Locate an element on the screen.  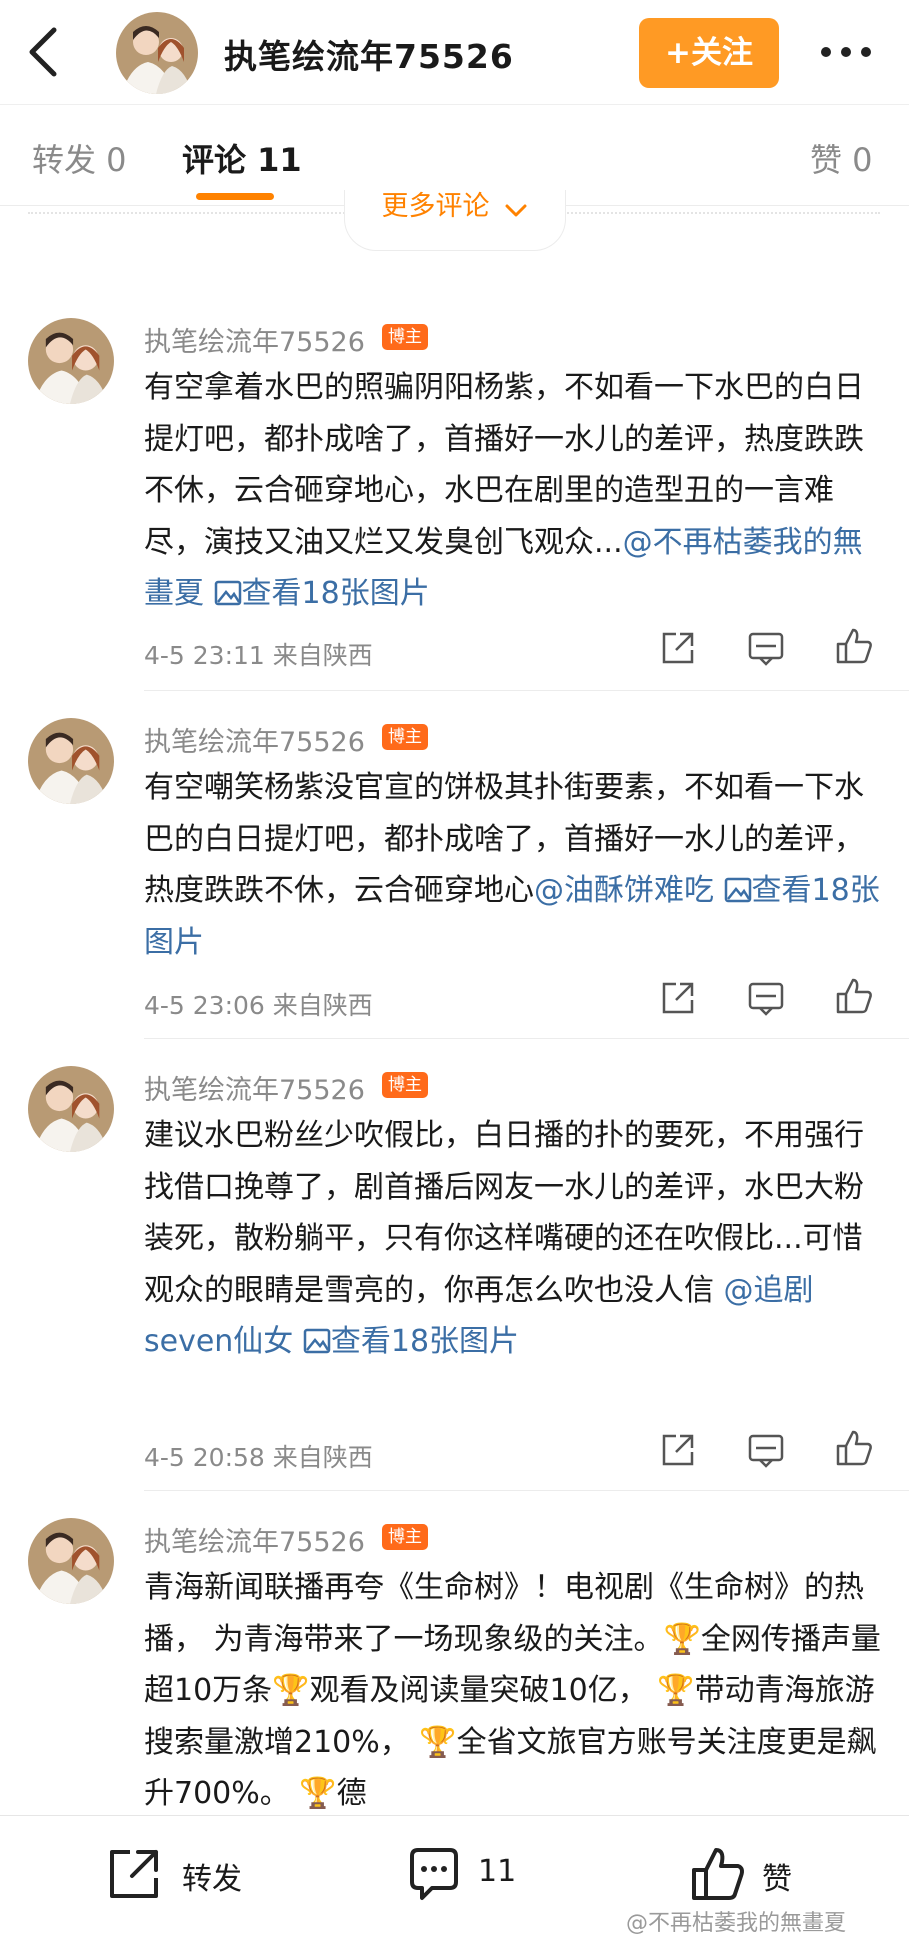
comment-meta: 4-5 23:06 来自陕西 is located at coordinates (258, 1004).